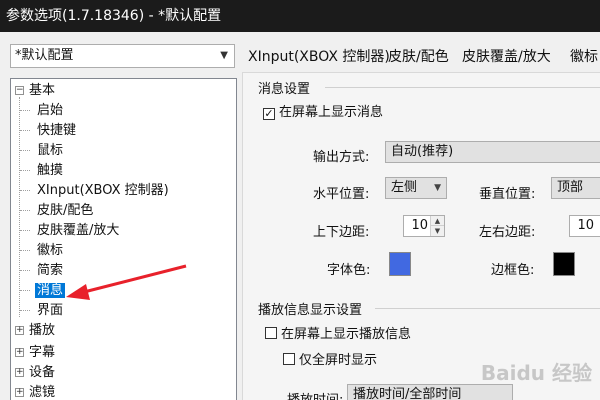 The image size is (600, 400). Describe the element at coordinates (78, 292) in the screenshot. I see `arrow-head` at that location.